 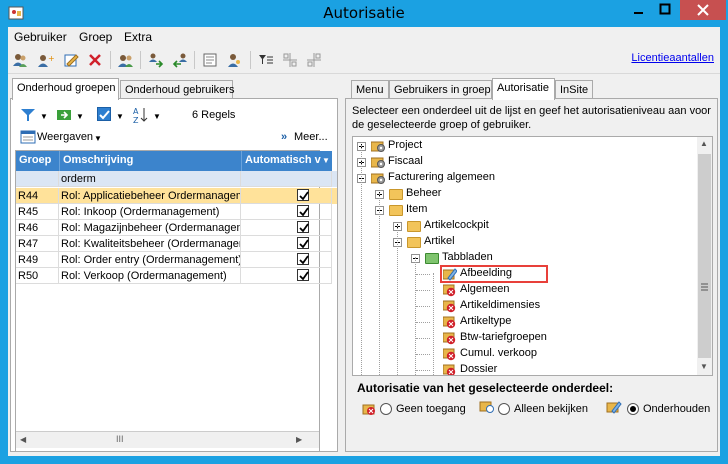 I want to click on column-header-groep: Groep, so click(x=37, y=161).